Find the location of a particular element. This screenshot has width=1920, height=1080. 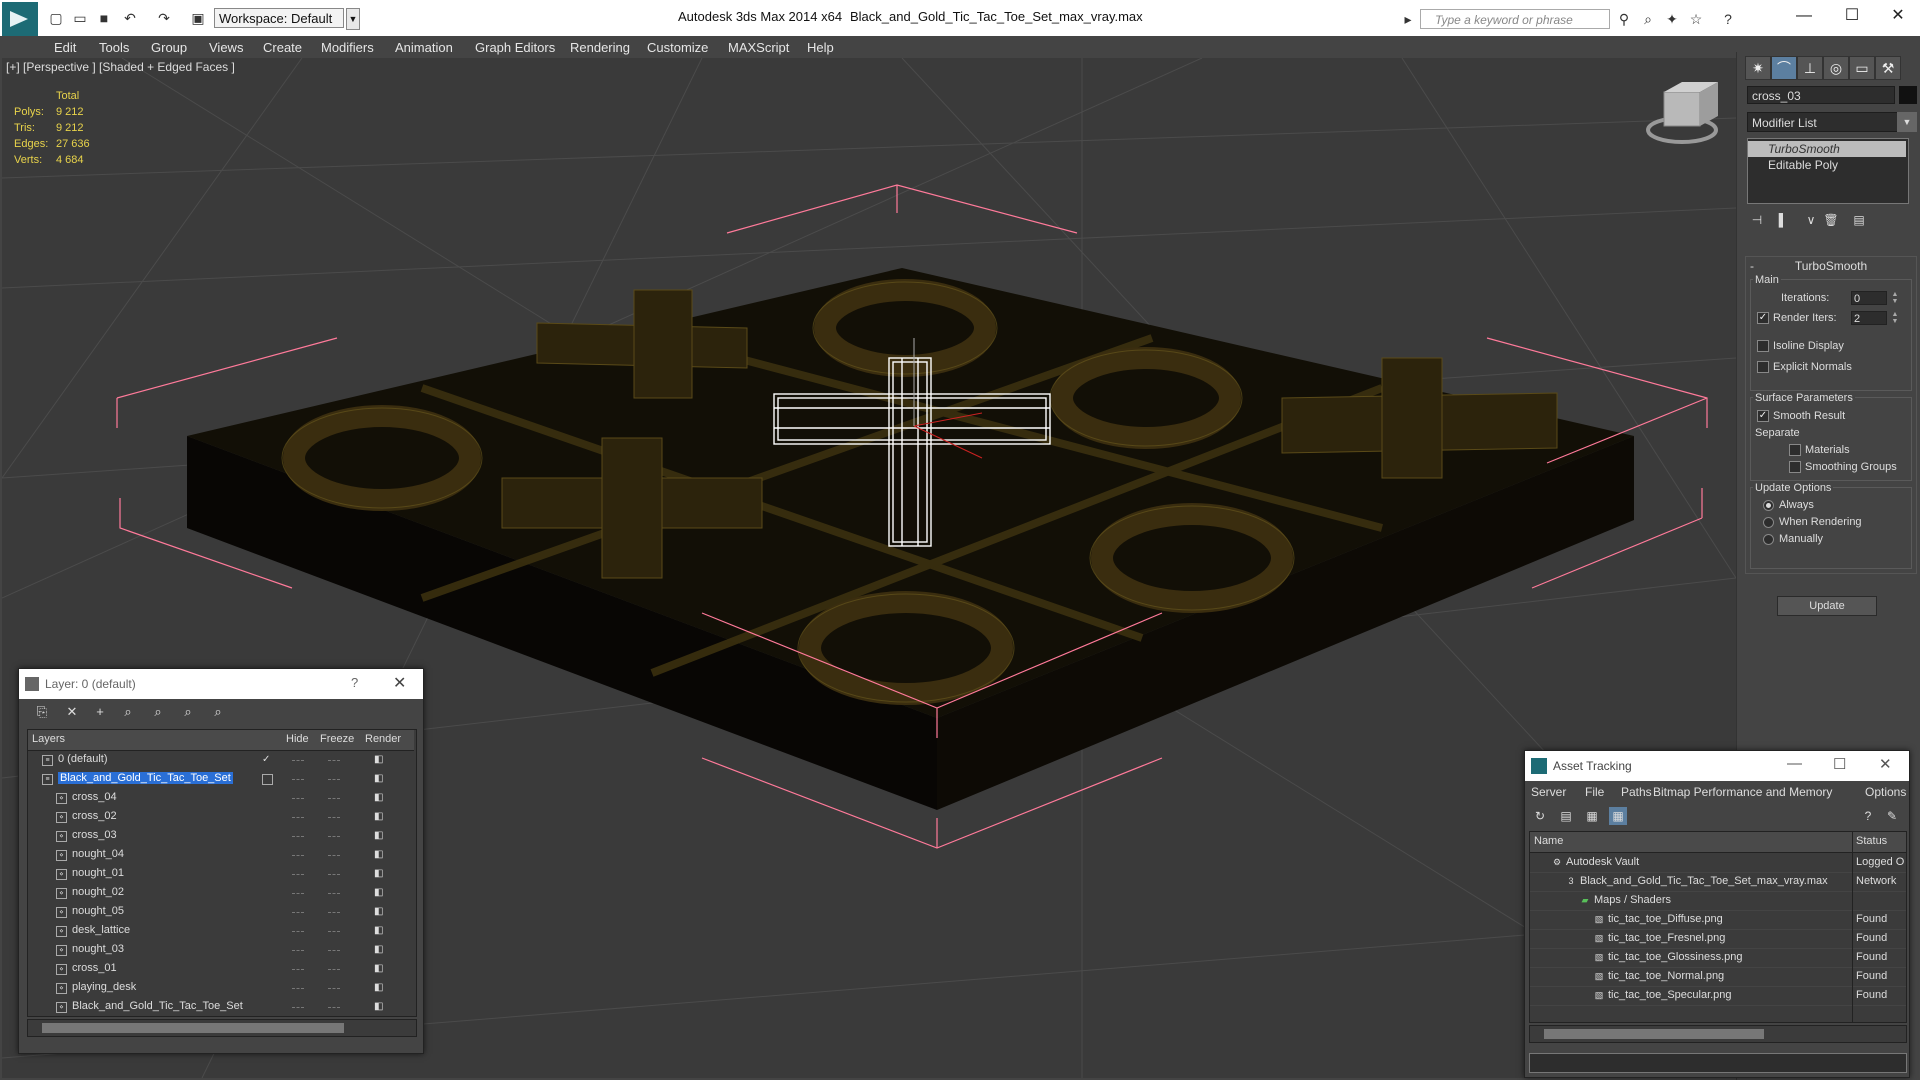

configure-modifier-sets-icon: ▤ is located at coordinates (1859, 220).